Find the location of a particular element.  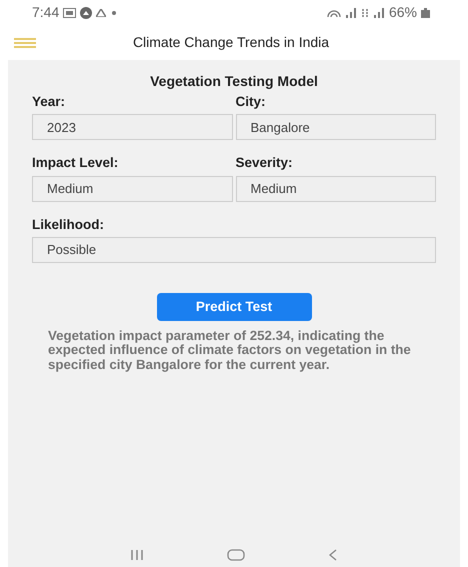

menu-icon is located at coordinates (25, 43).